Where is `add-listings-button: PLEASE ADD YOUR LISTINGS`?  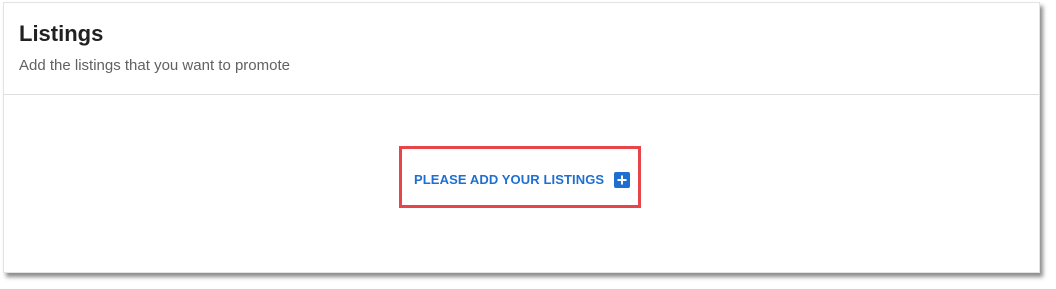 add-listings-button: PLEASE ADD YOUR LISTINGS is located at coordinates (522, 180).